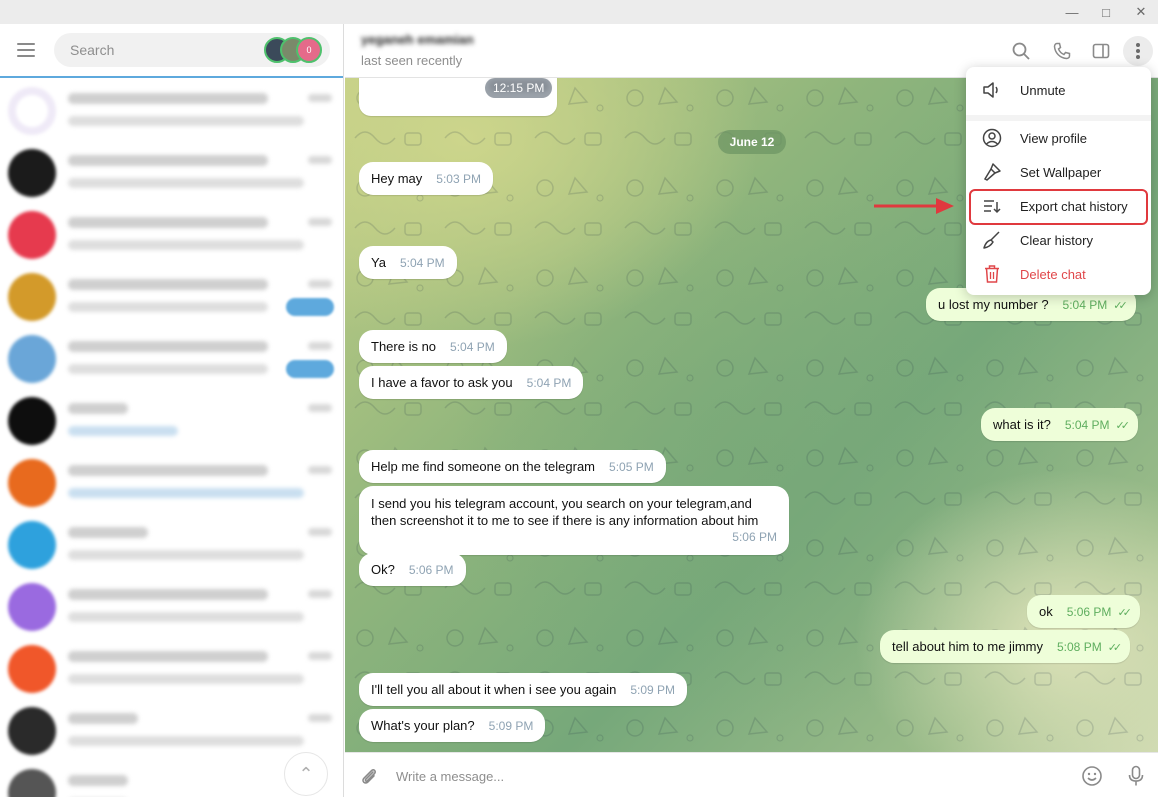 This screenshot has height=797, width=1158. What do you see at coordinates (1021, 51) in the screenshot?
I see `search-icon` at bounding box center [1021, 51].